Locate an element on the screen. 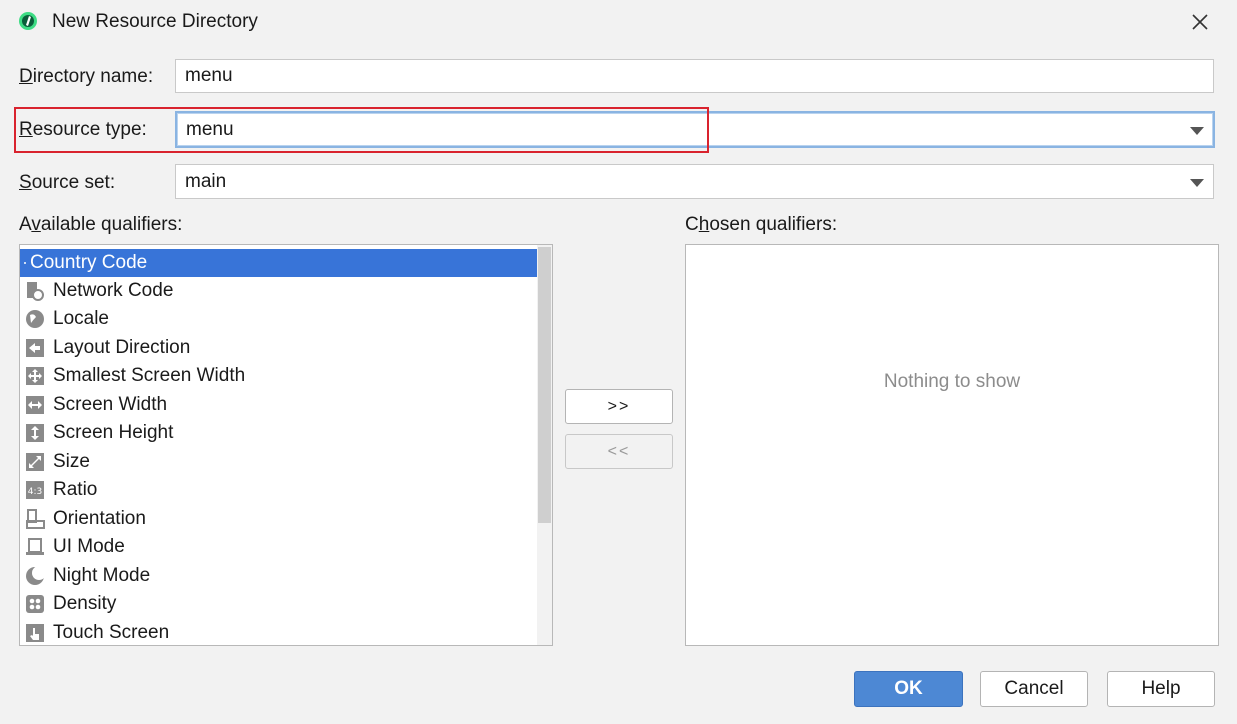  size-icon is located at coordinates (35, 462).